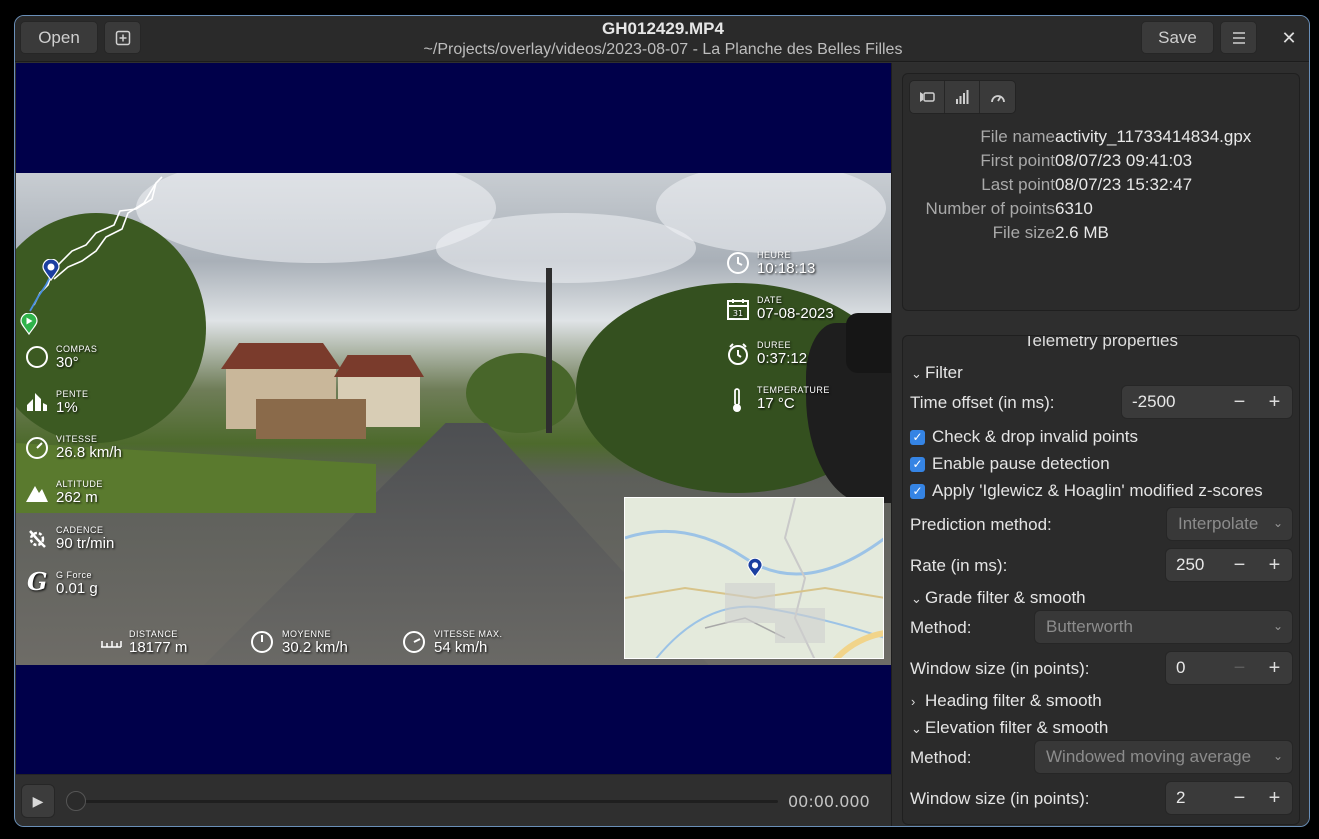 The height and width of the screenshot is (839, 1319). I want to click on clock-icon, so click(738, 265).